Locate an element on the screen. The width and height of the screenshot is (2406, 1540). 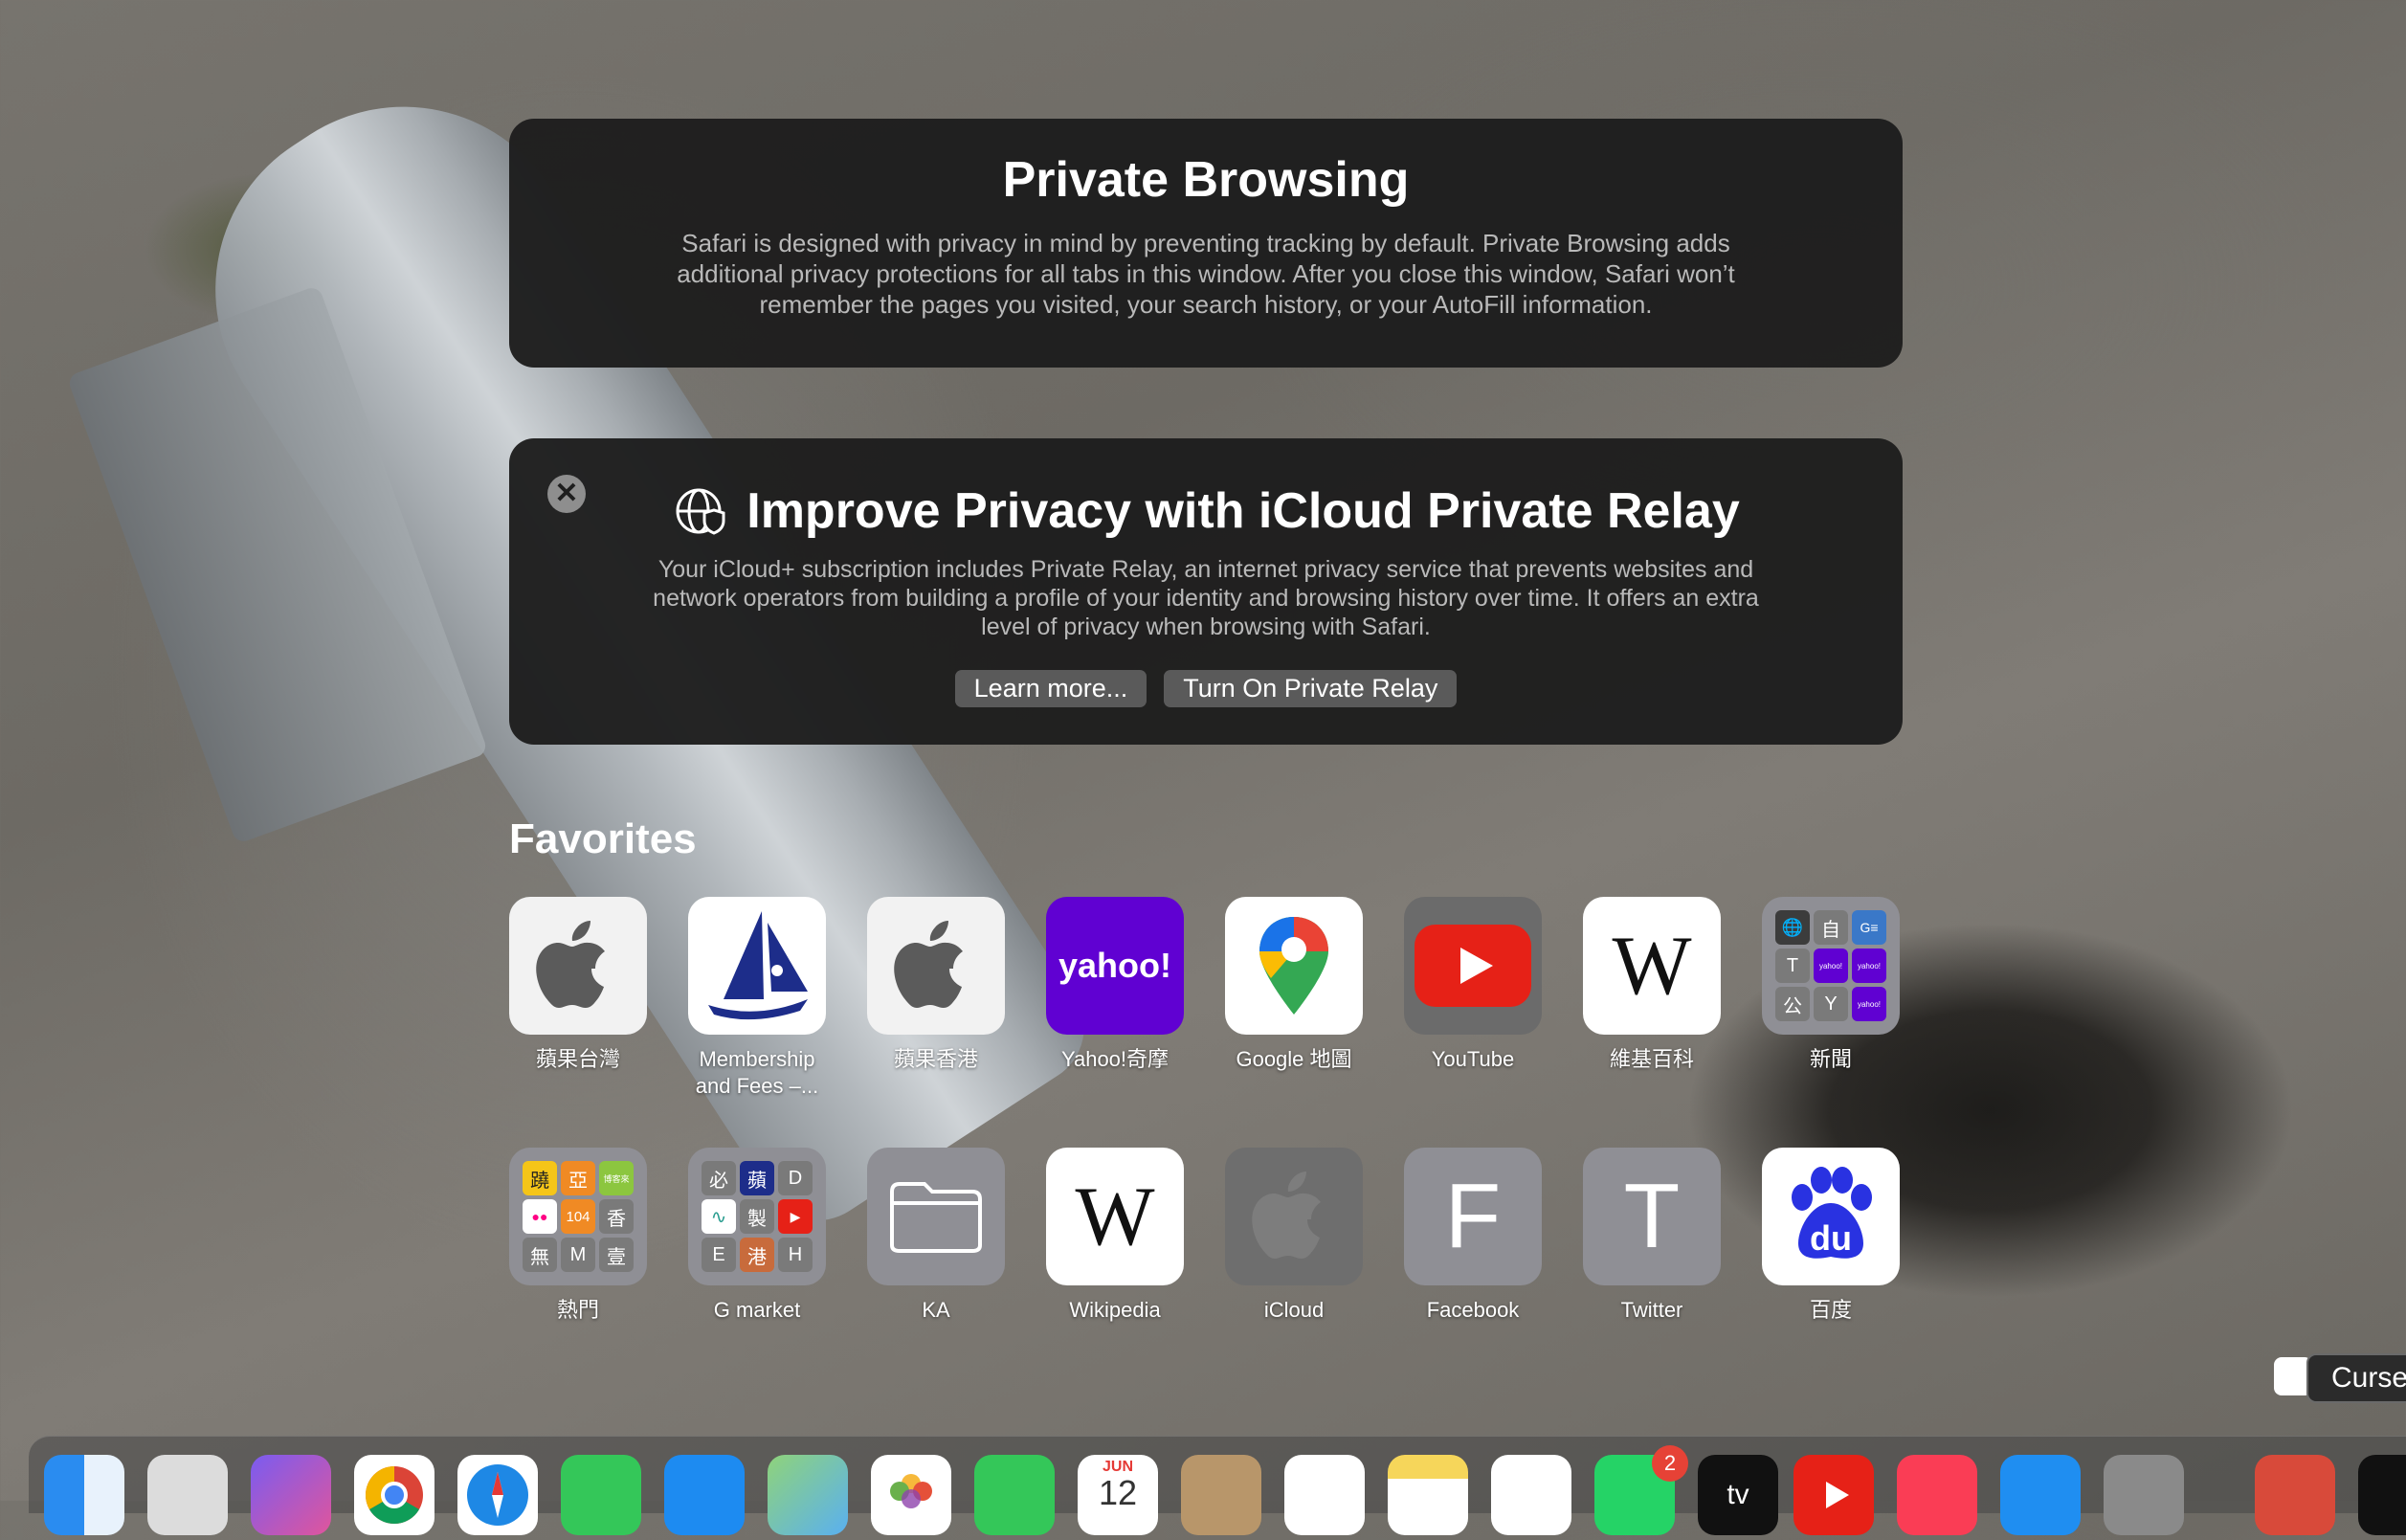
favorite-facebook: F Facebook is located at coordinates (1473, 1236).